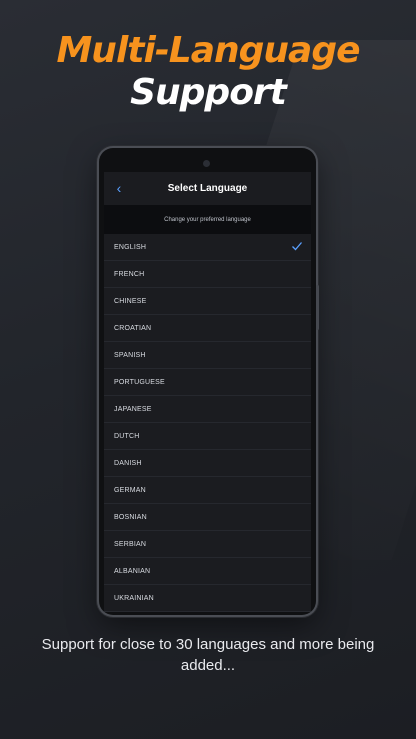 The image size is (416, 739). Describe the element at coordinates (207, 301) in the screenshot. I see `language-item-chinese: CHINESE` at that location.